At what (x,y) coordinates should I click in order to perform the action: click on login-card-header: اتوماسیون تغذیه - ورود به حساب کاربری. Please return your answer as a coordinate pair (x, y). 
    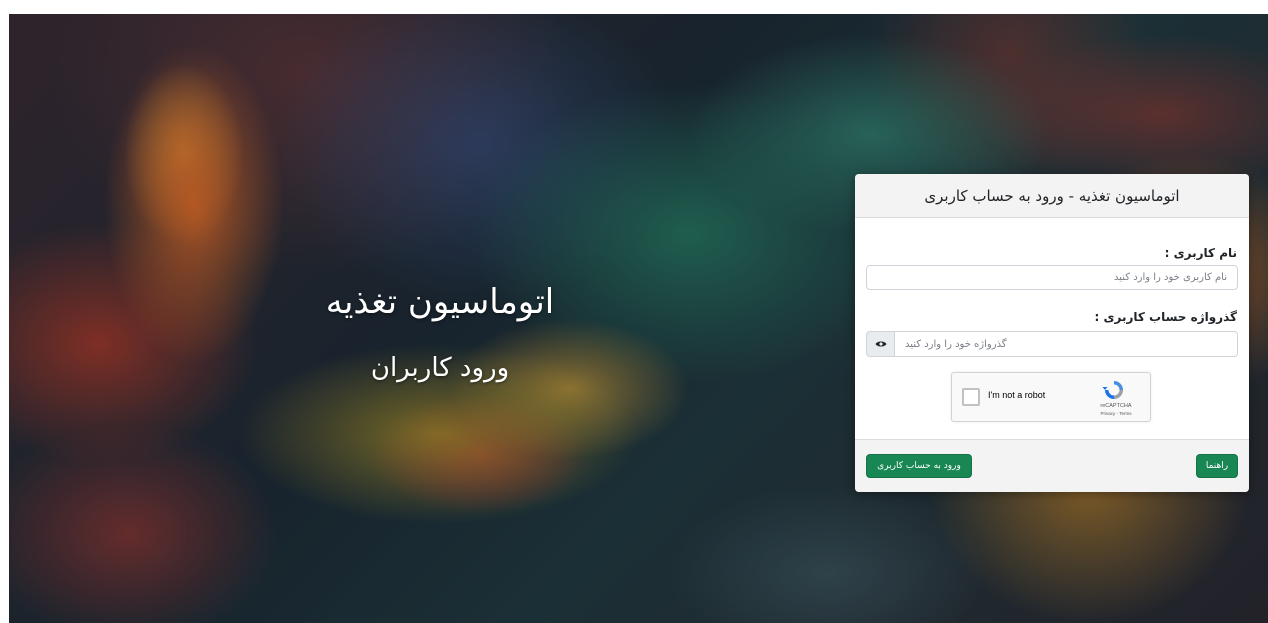
    Looking at the image, I should click on (1052, 196).